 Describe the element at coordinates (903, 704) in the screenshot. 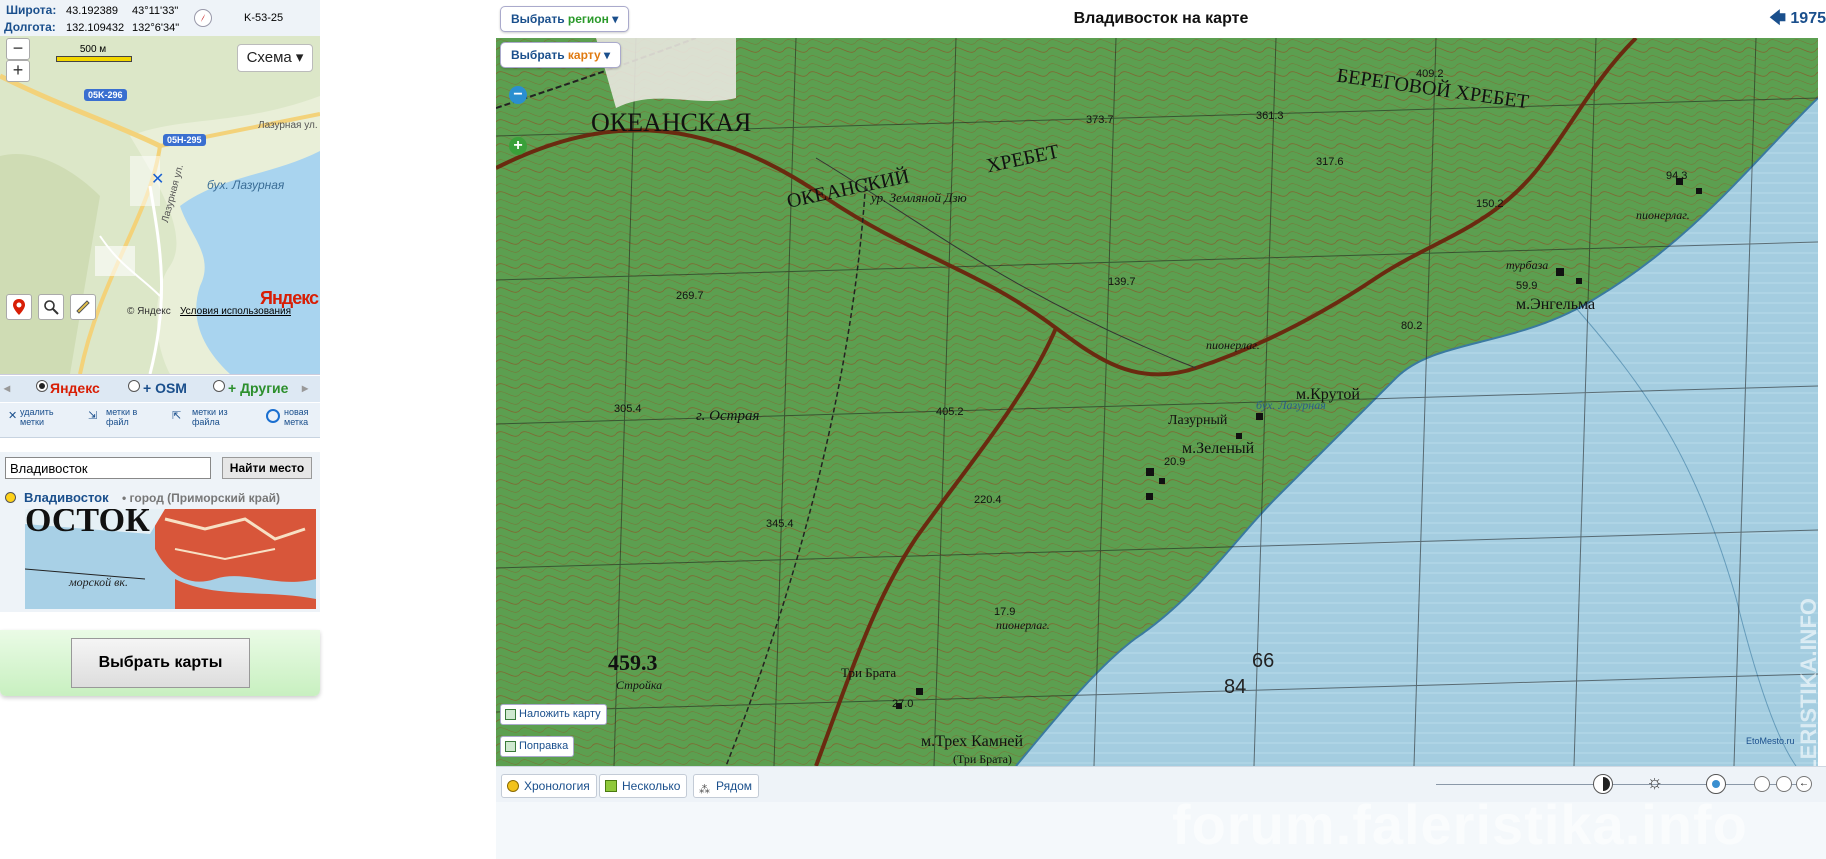

I see `elevation-label: 27.0` at that location.